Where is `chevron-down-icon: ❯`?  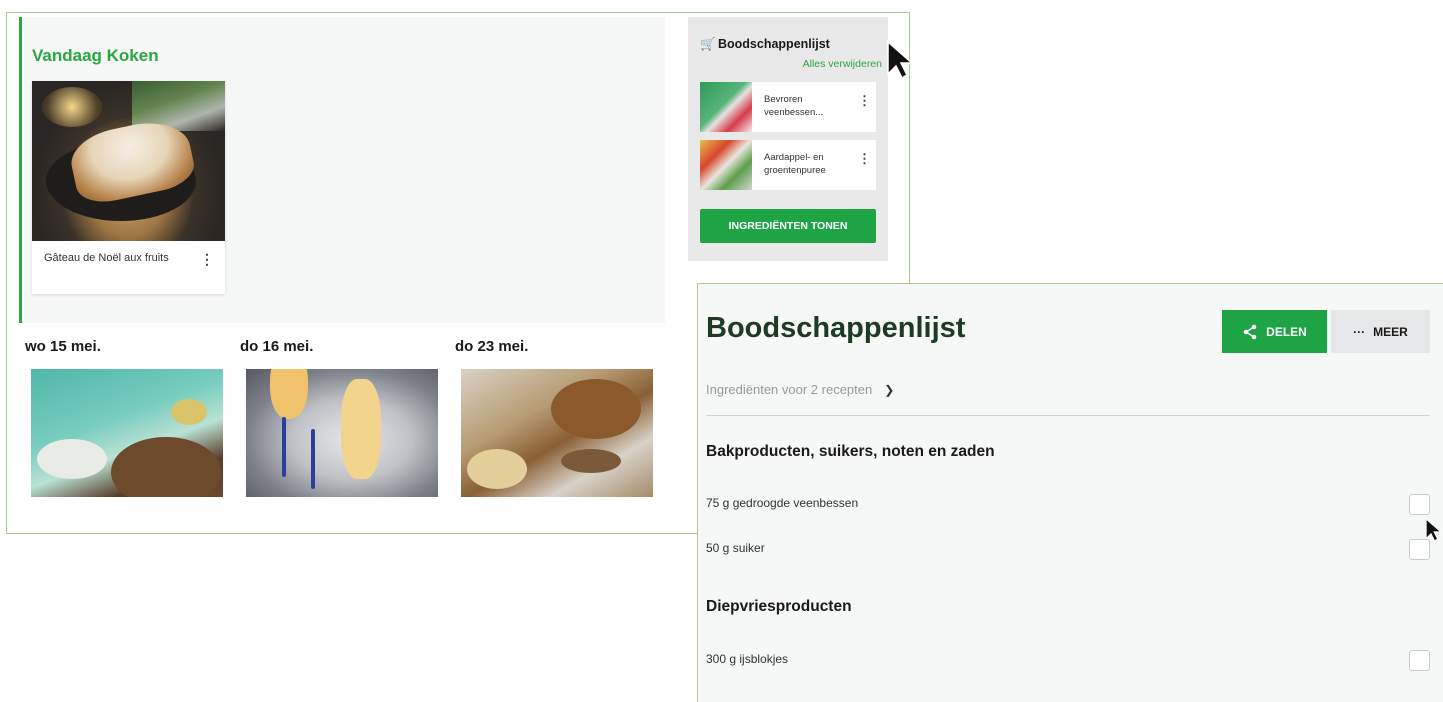 chevron-down-icon: ❯ is located at coordinates (889, 390).